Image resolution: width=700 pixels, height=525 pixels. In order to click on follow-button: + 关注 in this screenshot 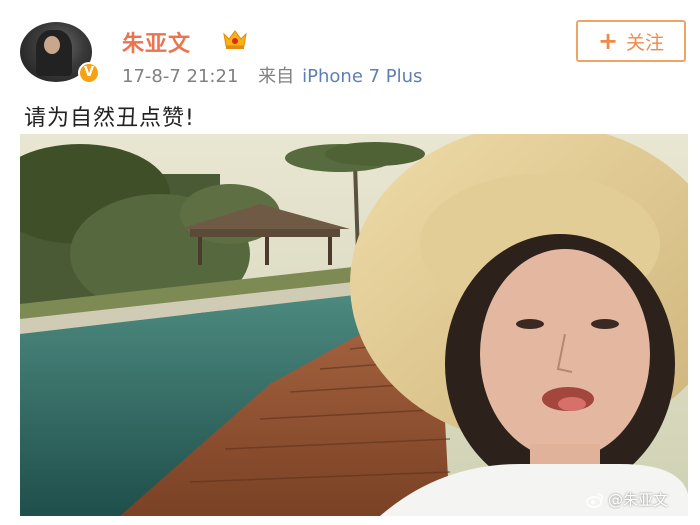, I will do `click(631, 41)`.